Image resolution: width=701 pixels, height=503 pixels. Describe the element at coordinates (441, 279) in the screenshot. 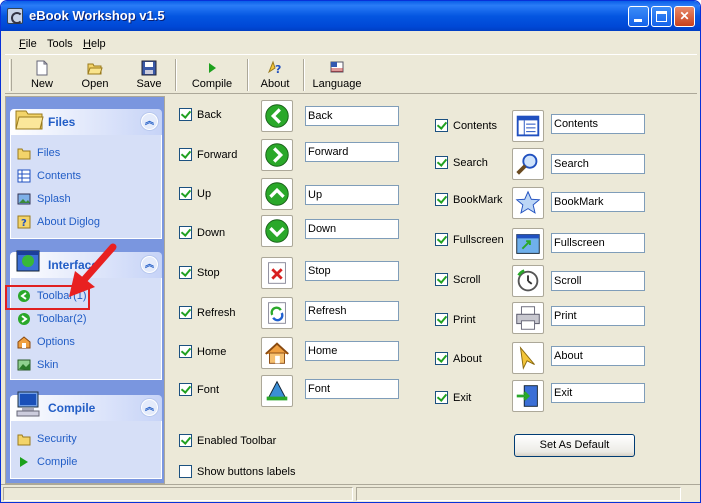

I see `scroll-checkbox` at that location.